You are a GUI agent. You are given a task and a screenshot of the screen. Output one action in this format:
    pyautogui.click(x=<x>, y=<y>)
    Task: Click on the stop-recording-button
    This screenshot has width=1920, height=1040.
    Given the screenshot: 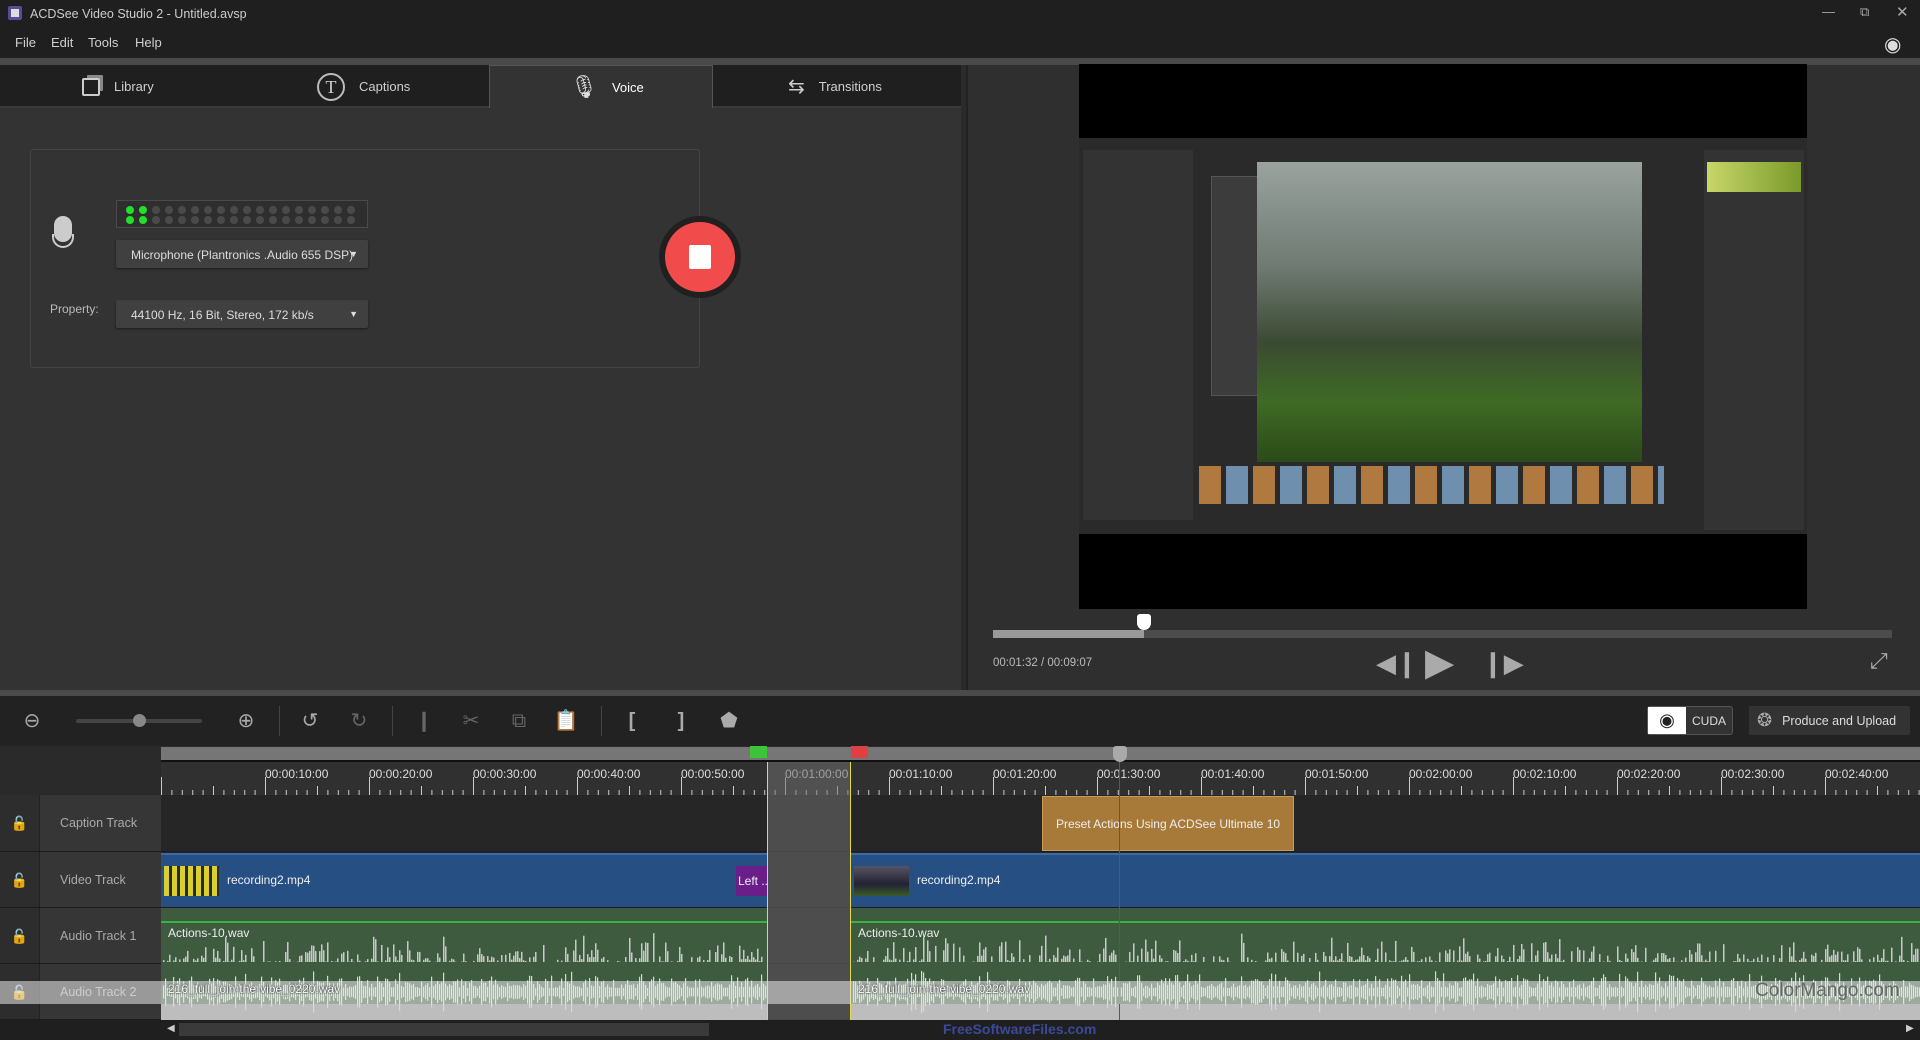 What is the action you would take?
    pyautogui.click(x=700, y=257)
    